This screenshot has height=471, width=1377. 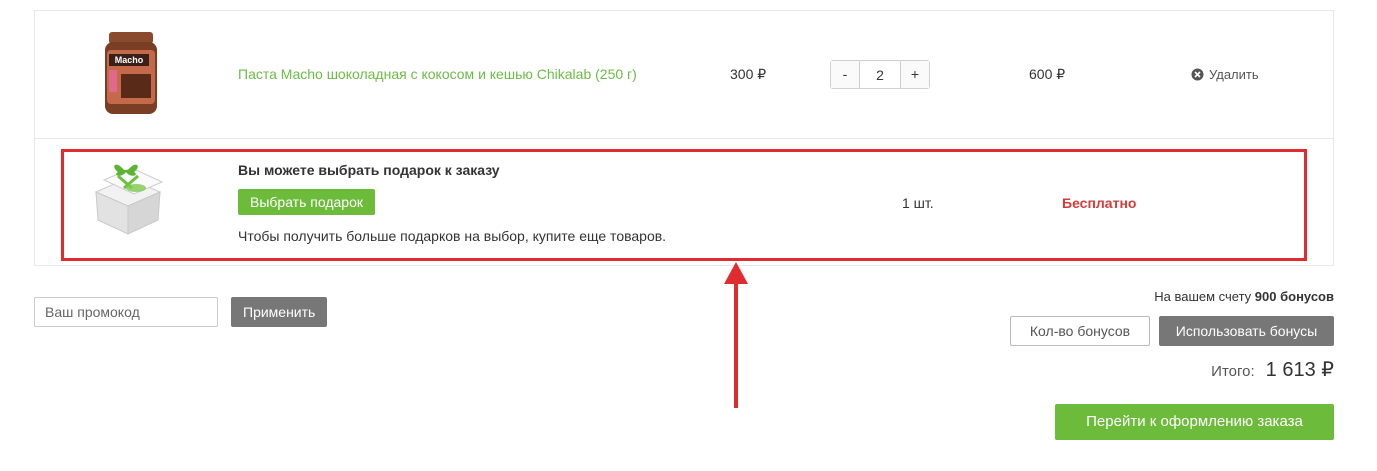 I want to click on close-circle-icon, so click(x=1197, y=74).